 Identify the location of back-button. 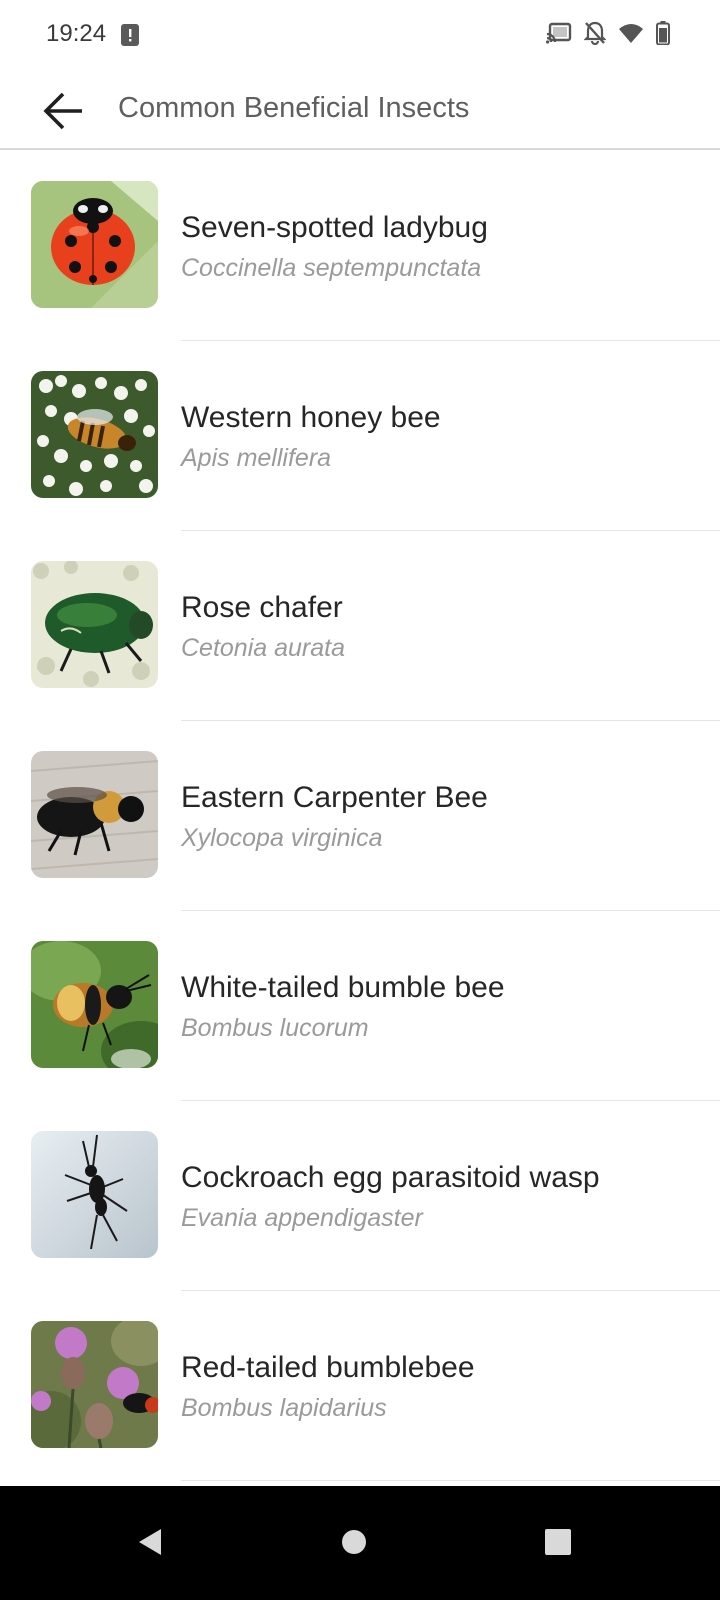
(63, 111).